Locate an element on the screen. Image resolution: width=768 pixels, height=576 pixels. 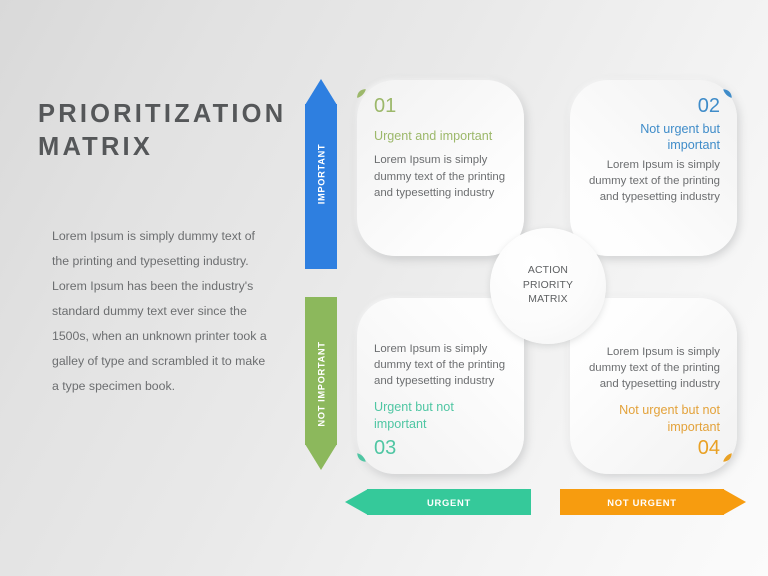
quadrant-number: 03 is located at coordinates (385, 448).